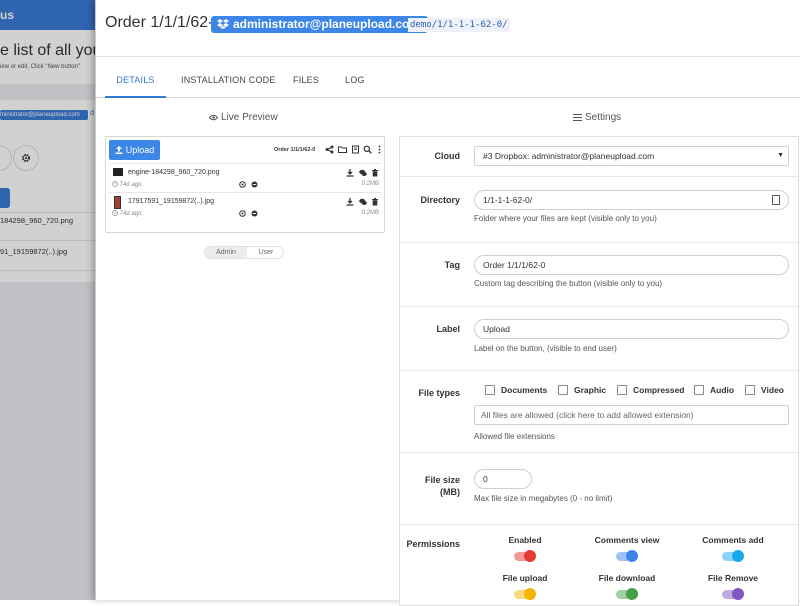 This screenshot has width=800, height=606. I want to click on file-size-input: 0, so click(503, 479).